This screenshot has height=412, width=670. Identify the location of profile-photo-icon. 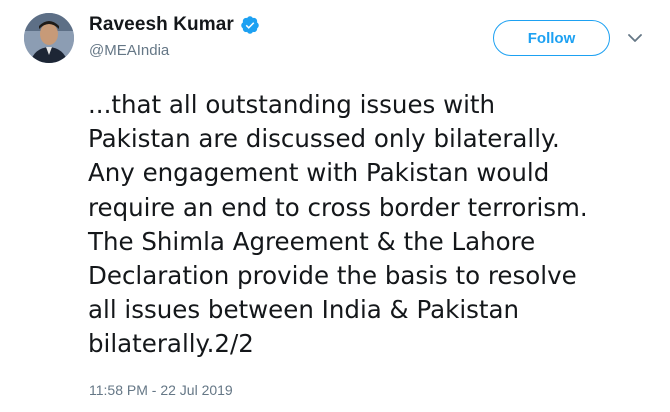
(49, 38).